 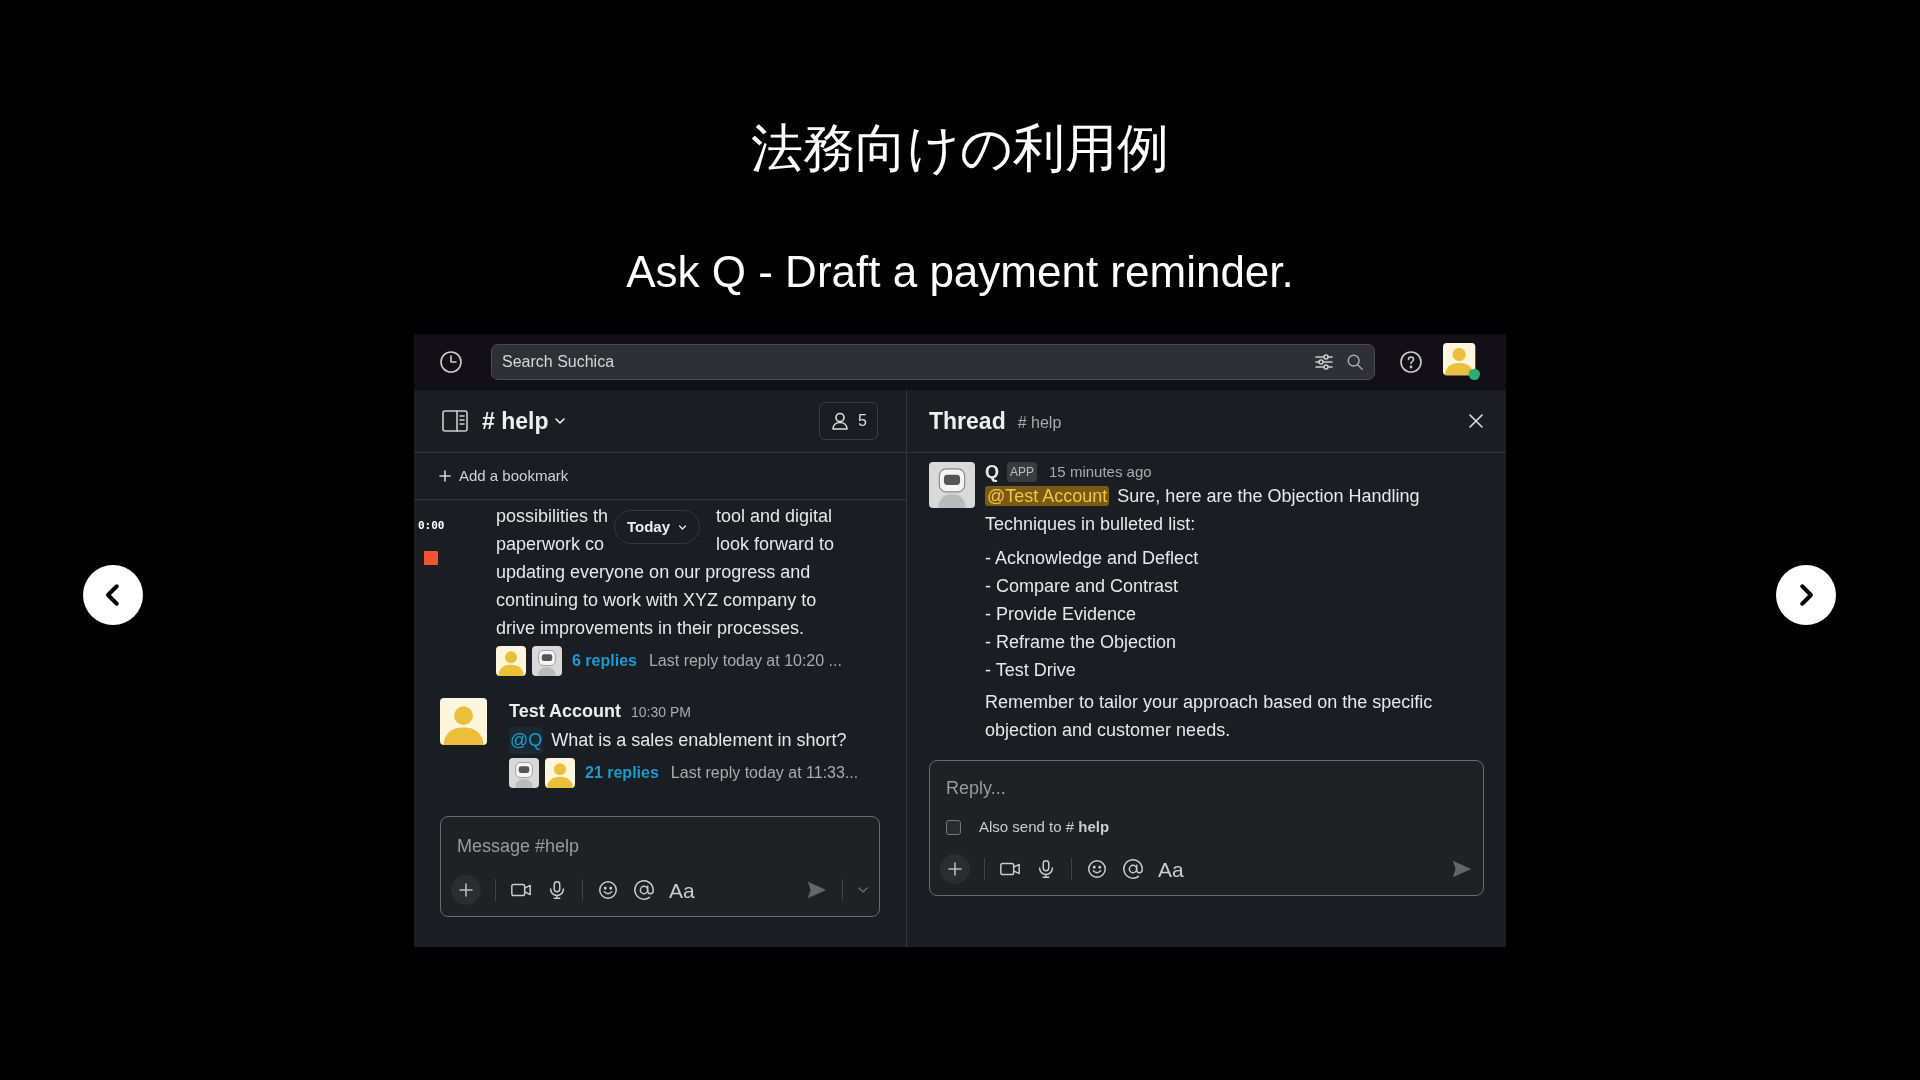 I want to click on sidebar-toggle-icon, so click(x=455, y=421).